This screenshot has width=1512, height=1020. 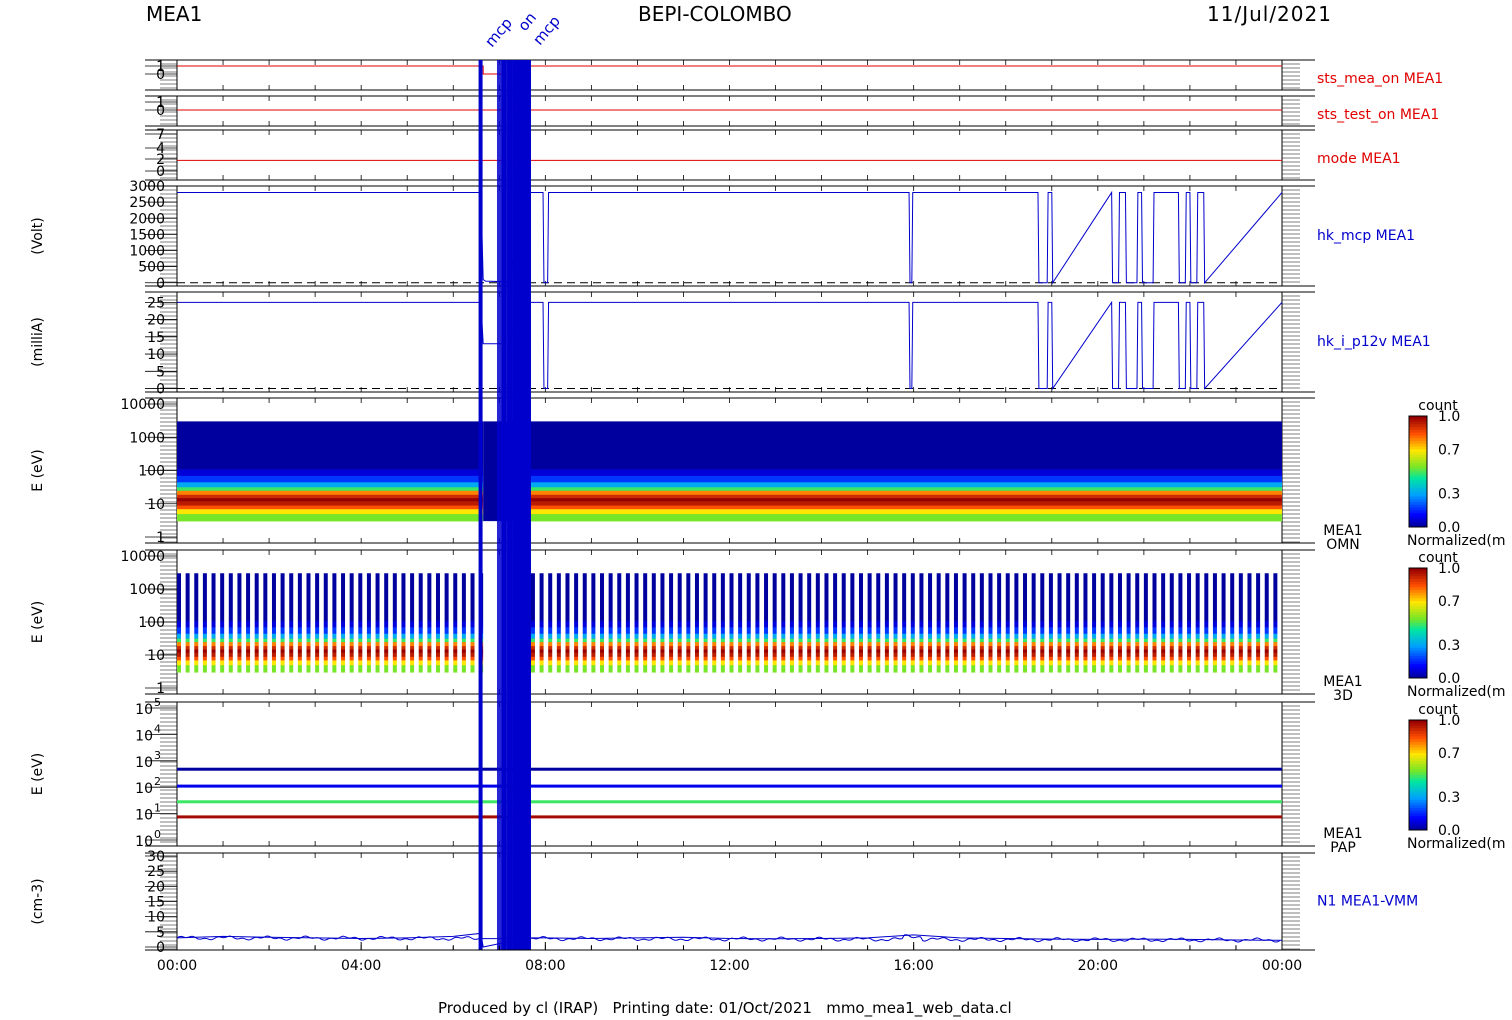 What do you see at coordinates (729, 70) in the screenshot?
I see `sts_mea_on-series-line` at bounding box center [729, 70].